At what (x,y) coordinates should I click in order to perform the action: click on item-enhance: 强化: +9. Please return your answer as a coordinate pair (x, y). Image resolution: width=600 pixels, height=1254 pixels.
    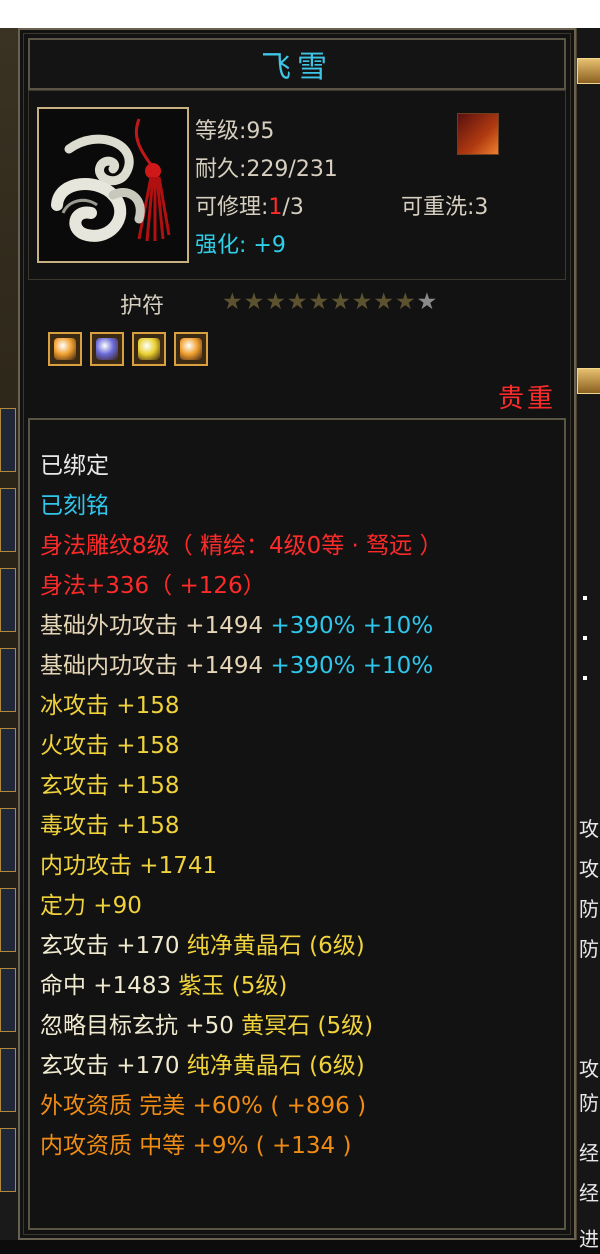
    Looking at the image, I should click on (240, 245).